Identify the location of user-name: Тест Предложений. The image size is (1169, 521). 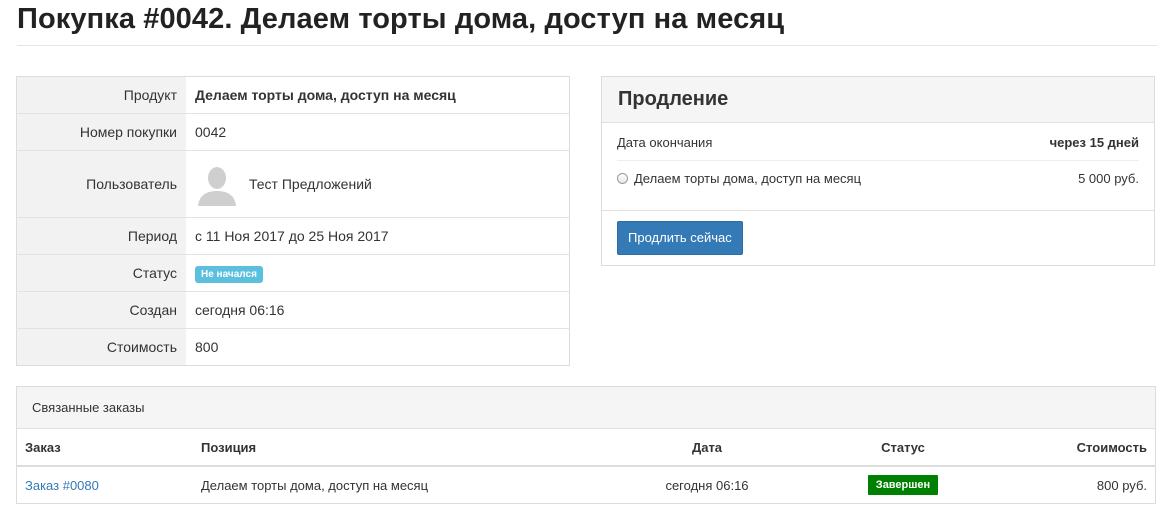
(310, 184).